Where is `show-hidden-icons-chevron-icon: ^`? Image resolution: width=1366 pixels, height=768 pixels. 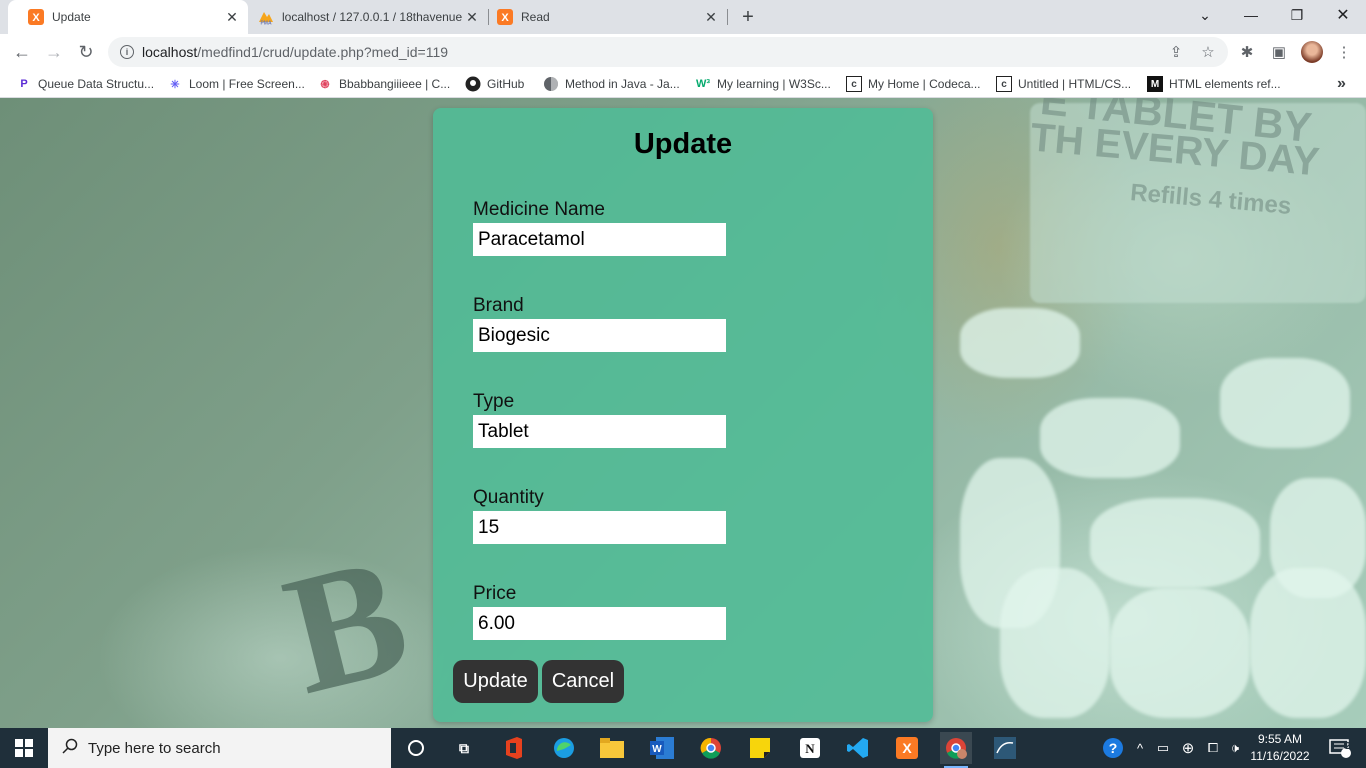 show-hidden-icons-chevron-icon: ^ is located at coordinates (1140, 748).